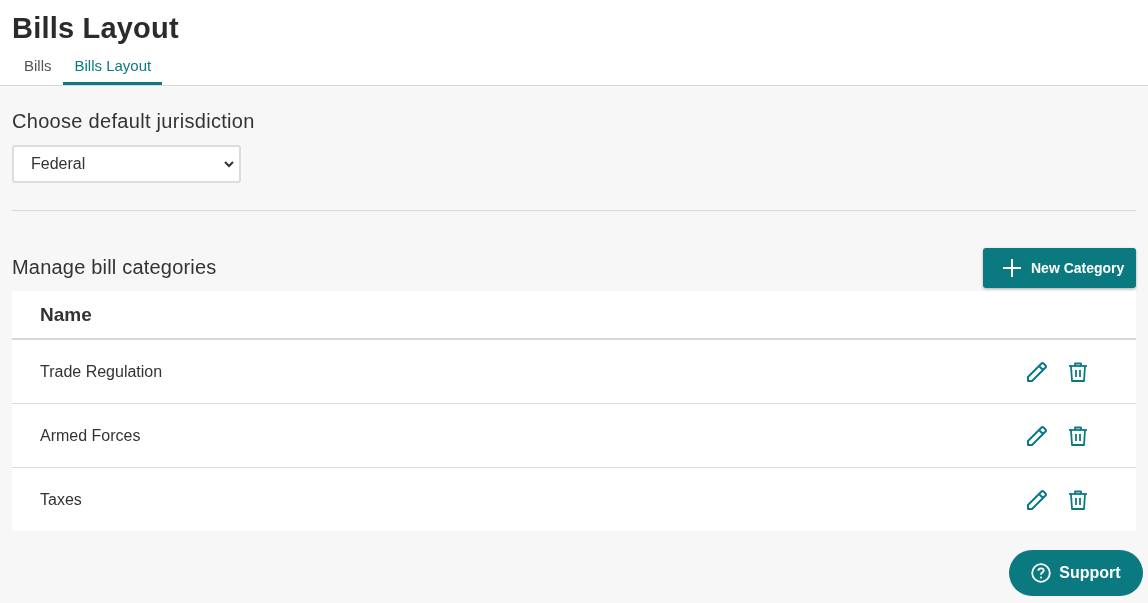 The height and width of the screenshot is (603, 1148). I want to click on plus-icon, so click(1012, 268).